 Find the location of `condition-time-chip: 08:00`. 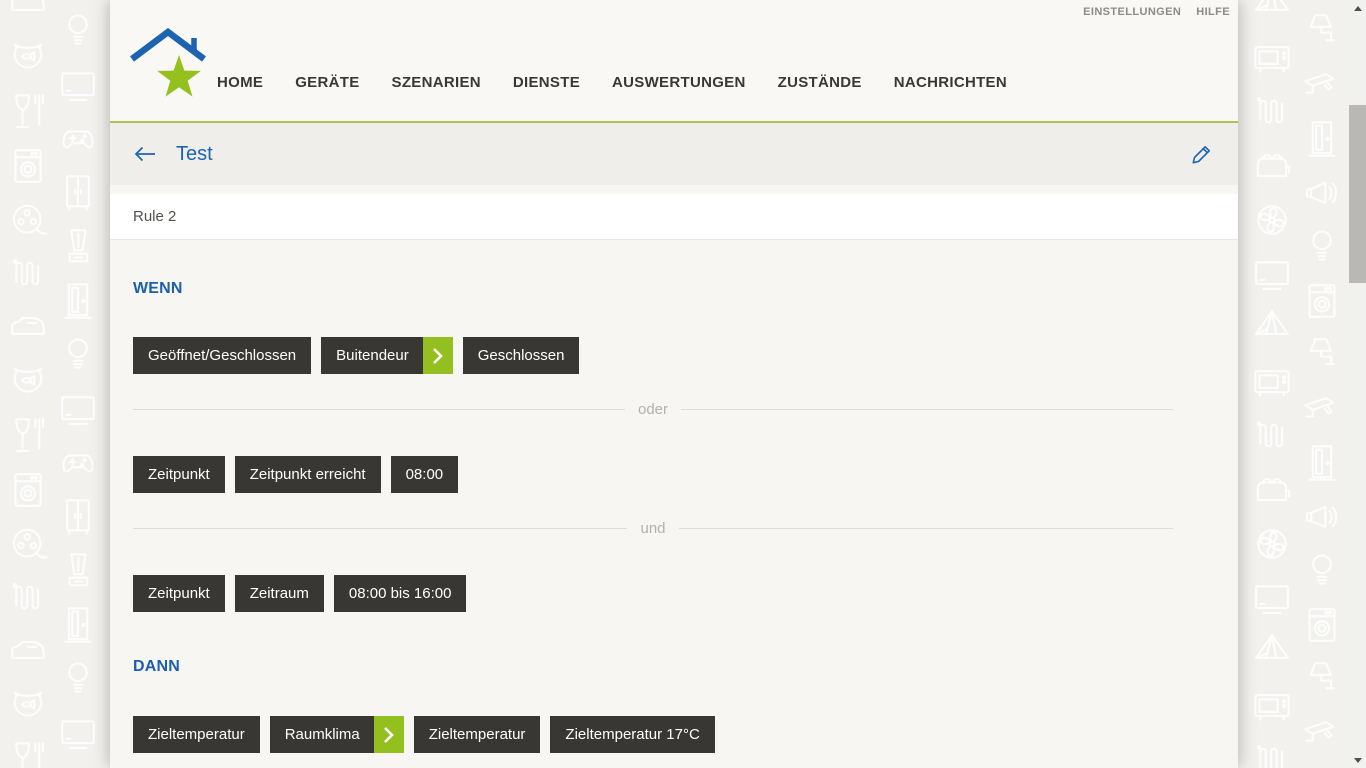

condition-time-chip: 08:00 is located at coordinates (424, 474).